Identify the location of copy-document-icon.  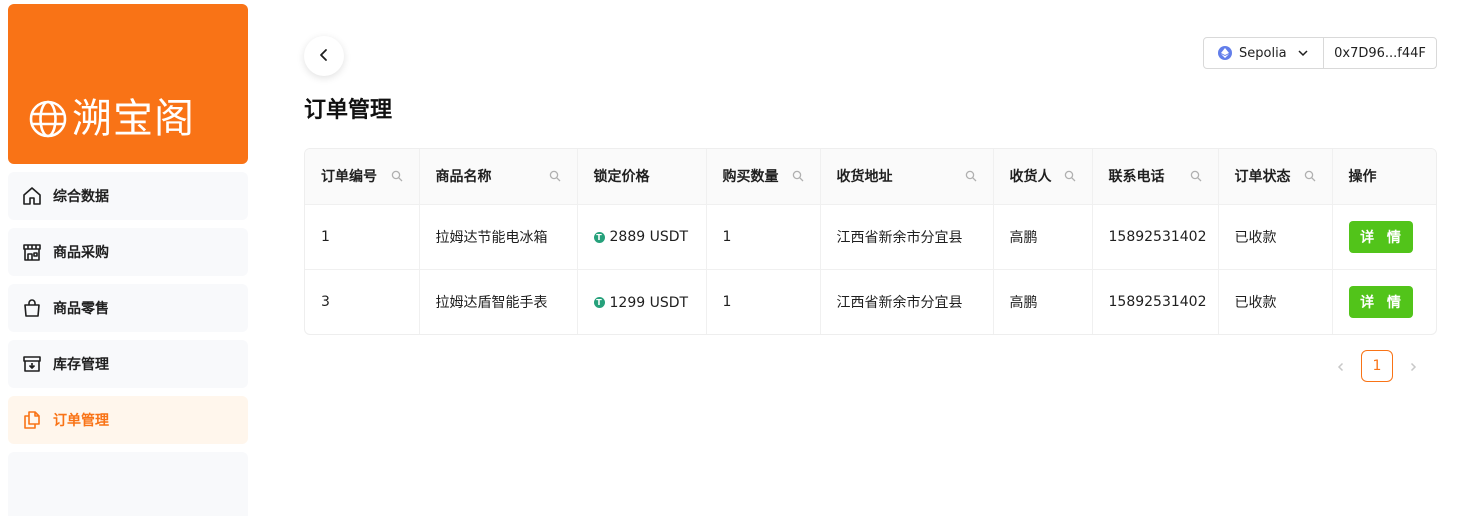
(32, 420).